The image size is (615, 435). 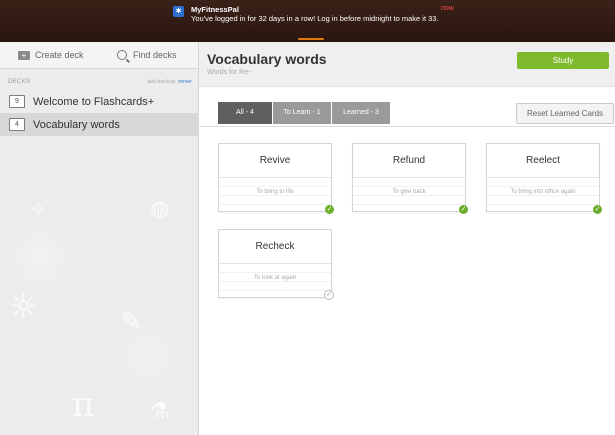 I want to click on backup-value-link: never, so click(x=185, y=82).